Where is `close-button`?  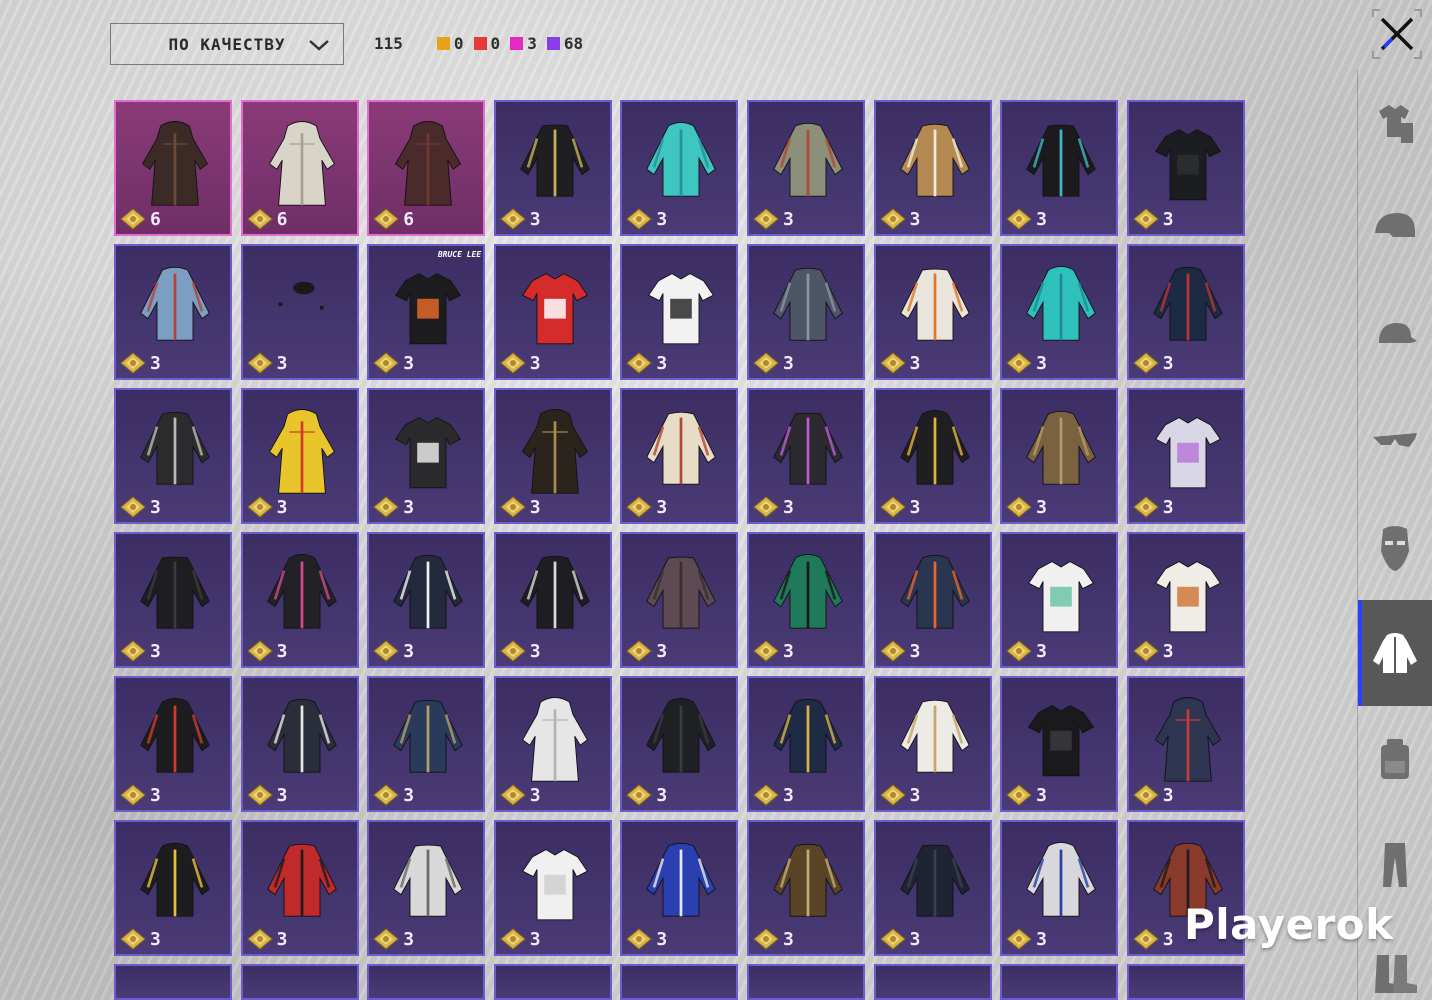 close-button is located at coordinates (1397, 34).